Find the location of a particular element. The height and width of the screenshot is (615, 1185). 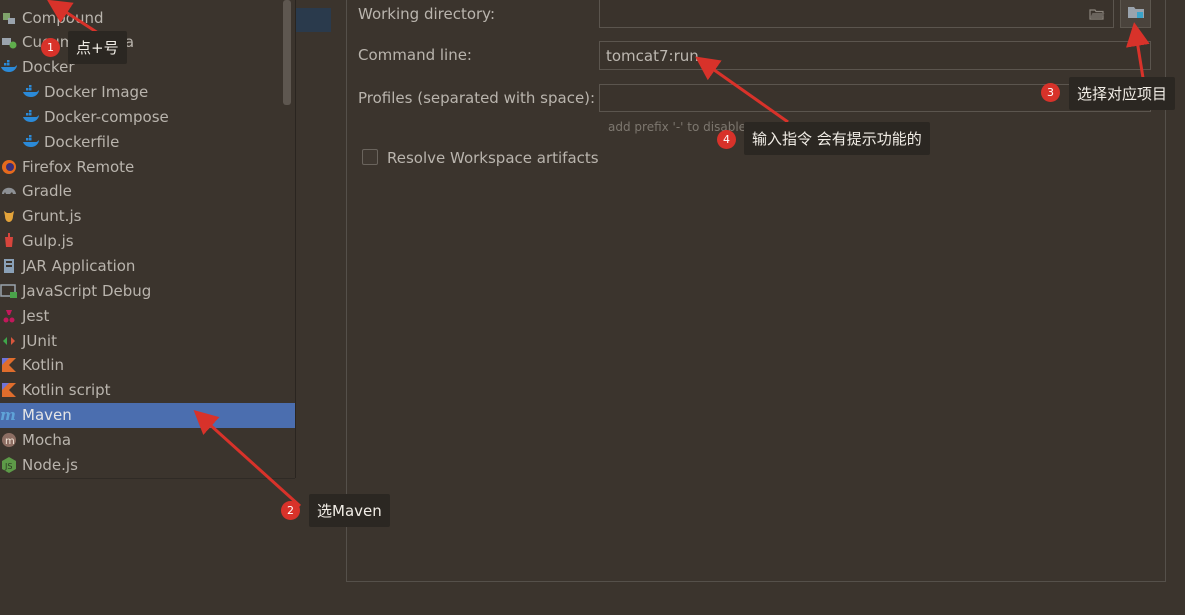

tree-item-gradle: Gradle is located at coordinates (147, 191).